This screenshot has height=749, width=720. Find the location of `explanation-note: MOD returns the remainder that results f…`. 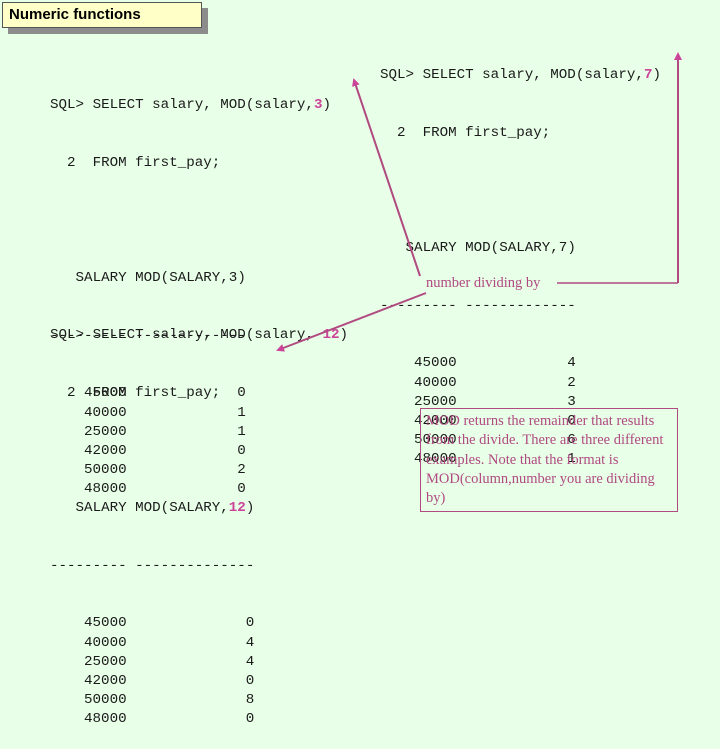

explanation-note: MOD returns the remainder that results f… is located at coordinates (549, 460).